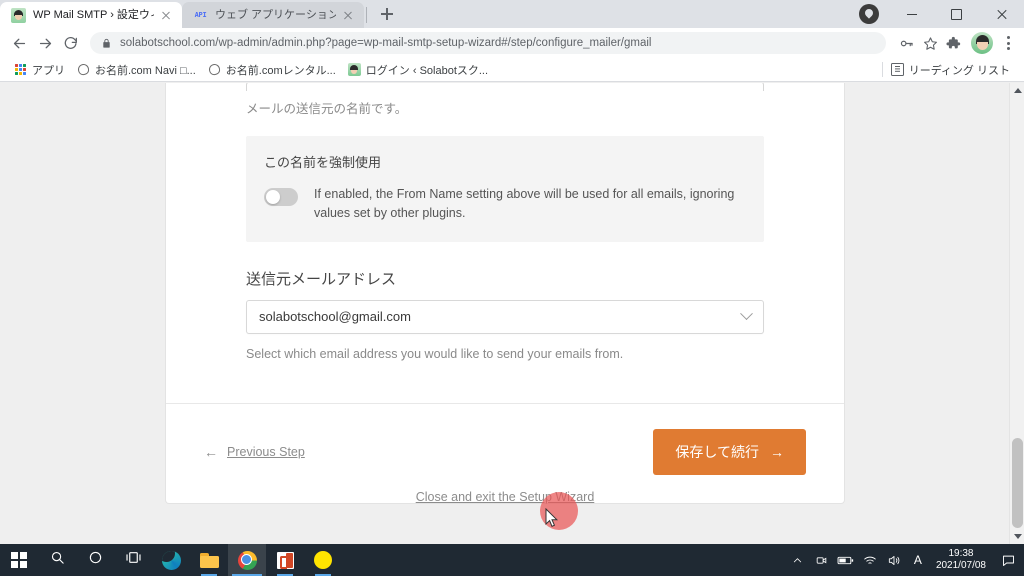  Describe the element at coordinates (930, 43) in the screenshot. I see `star-icon` at that location.